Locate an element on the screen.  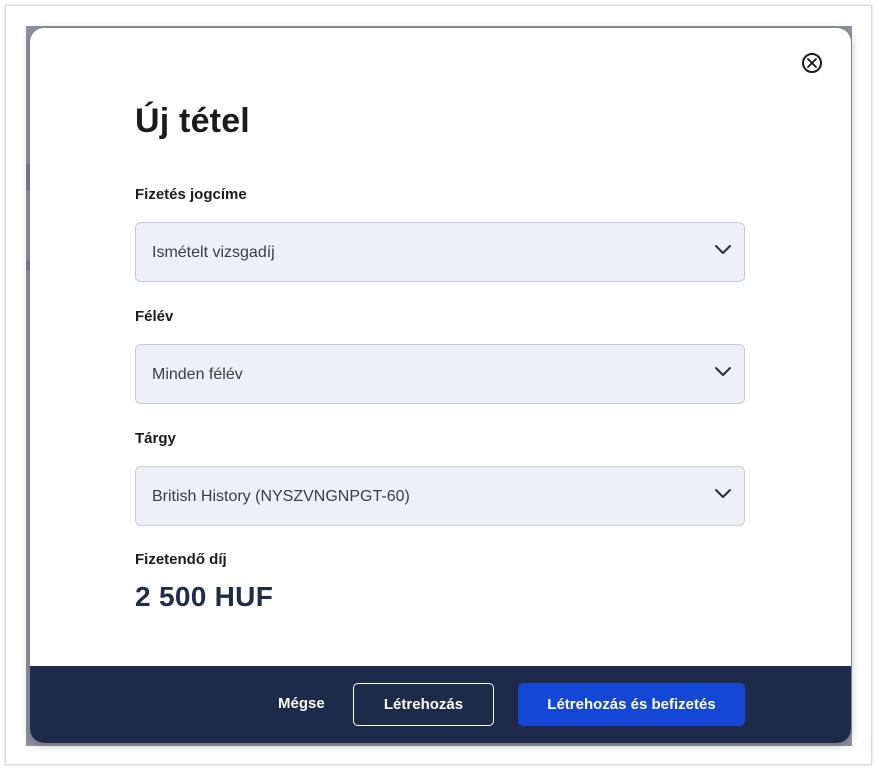
create-button: Létrehozás is located at coordinates (423, 704).